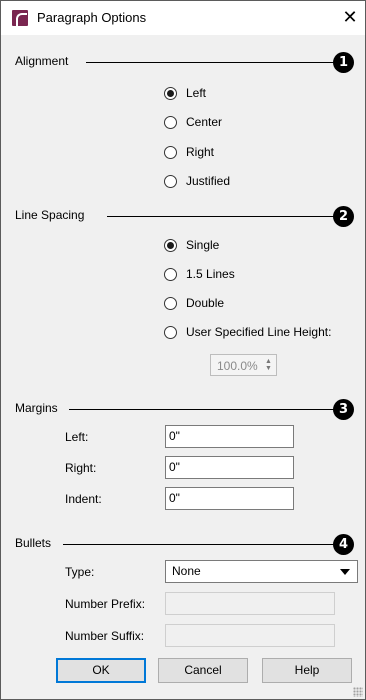  What do you see at coordinates (20, 18) in the screenshot?
I see `chief-architect-icon` at bounding box center [20, 18].